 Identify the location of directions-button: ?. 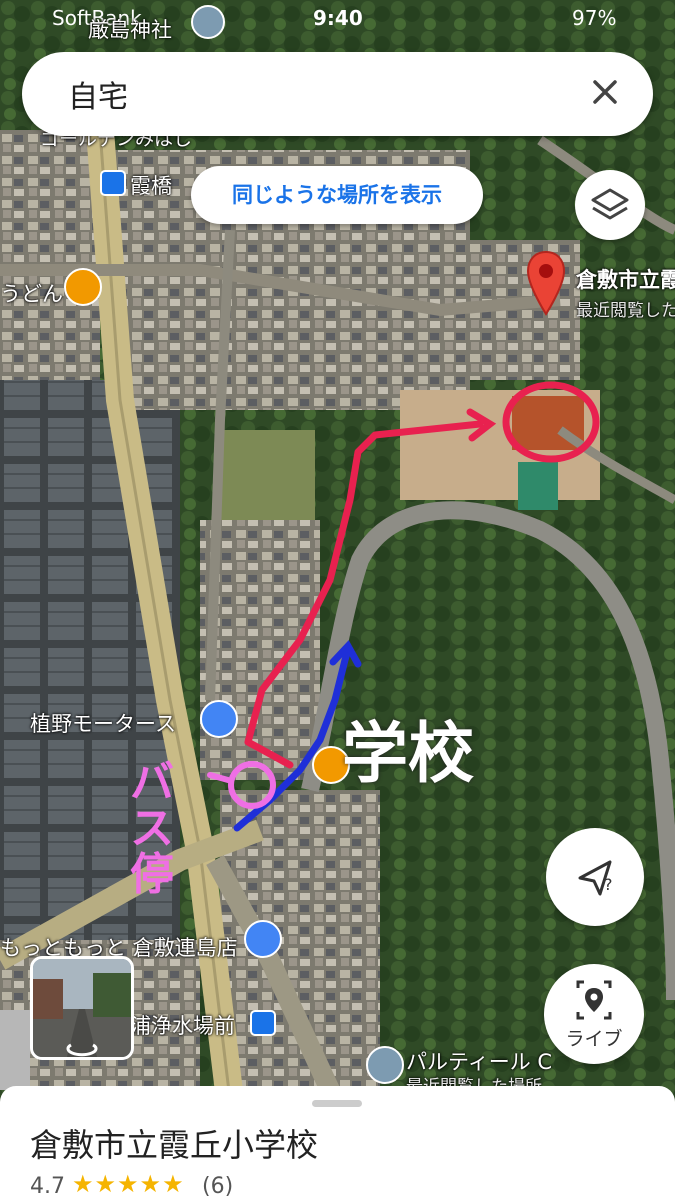
(595, 877).